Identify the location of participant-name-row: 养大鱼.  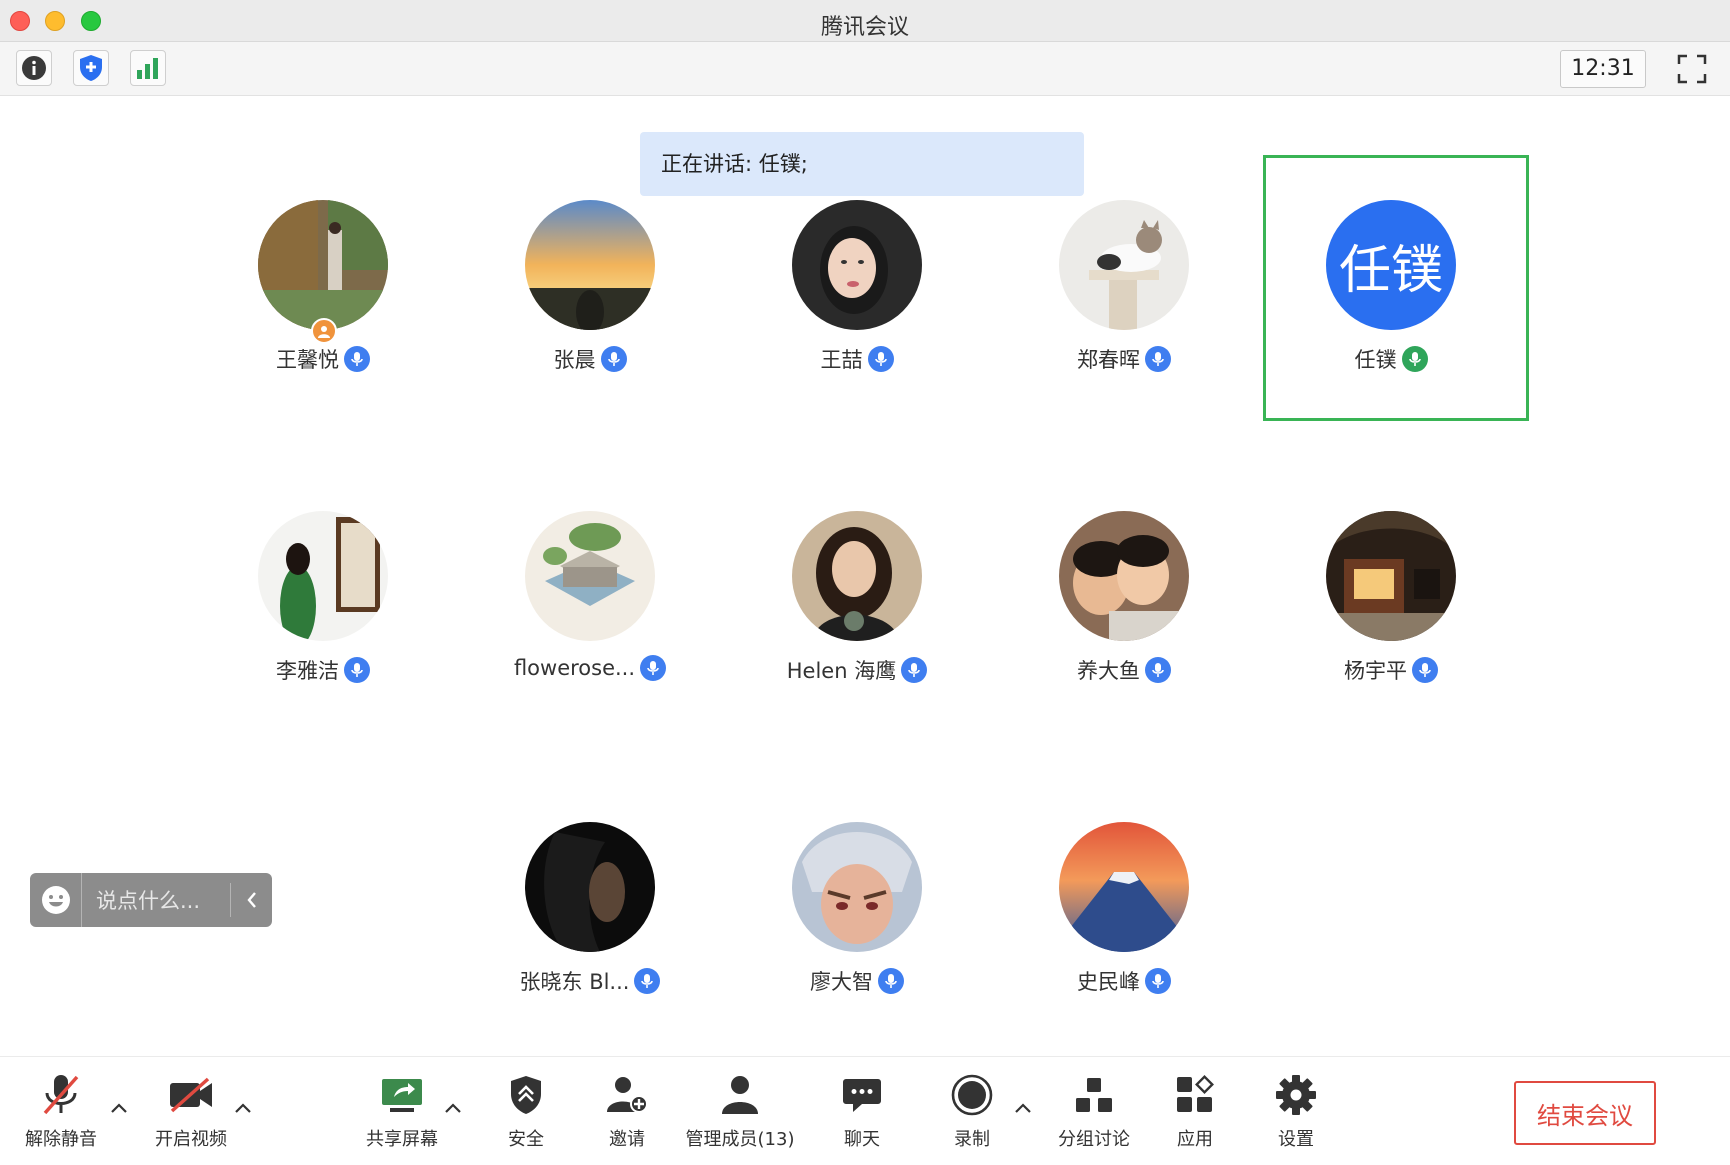
(1124, 670).